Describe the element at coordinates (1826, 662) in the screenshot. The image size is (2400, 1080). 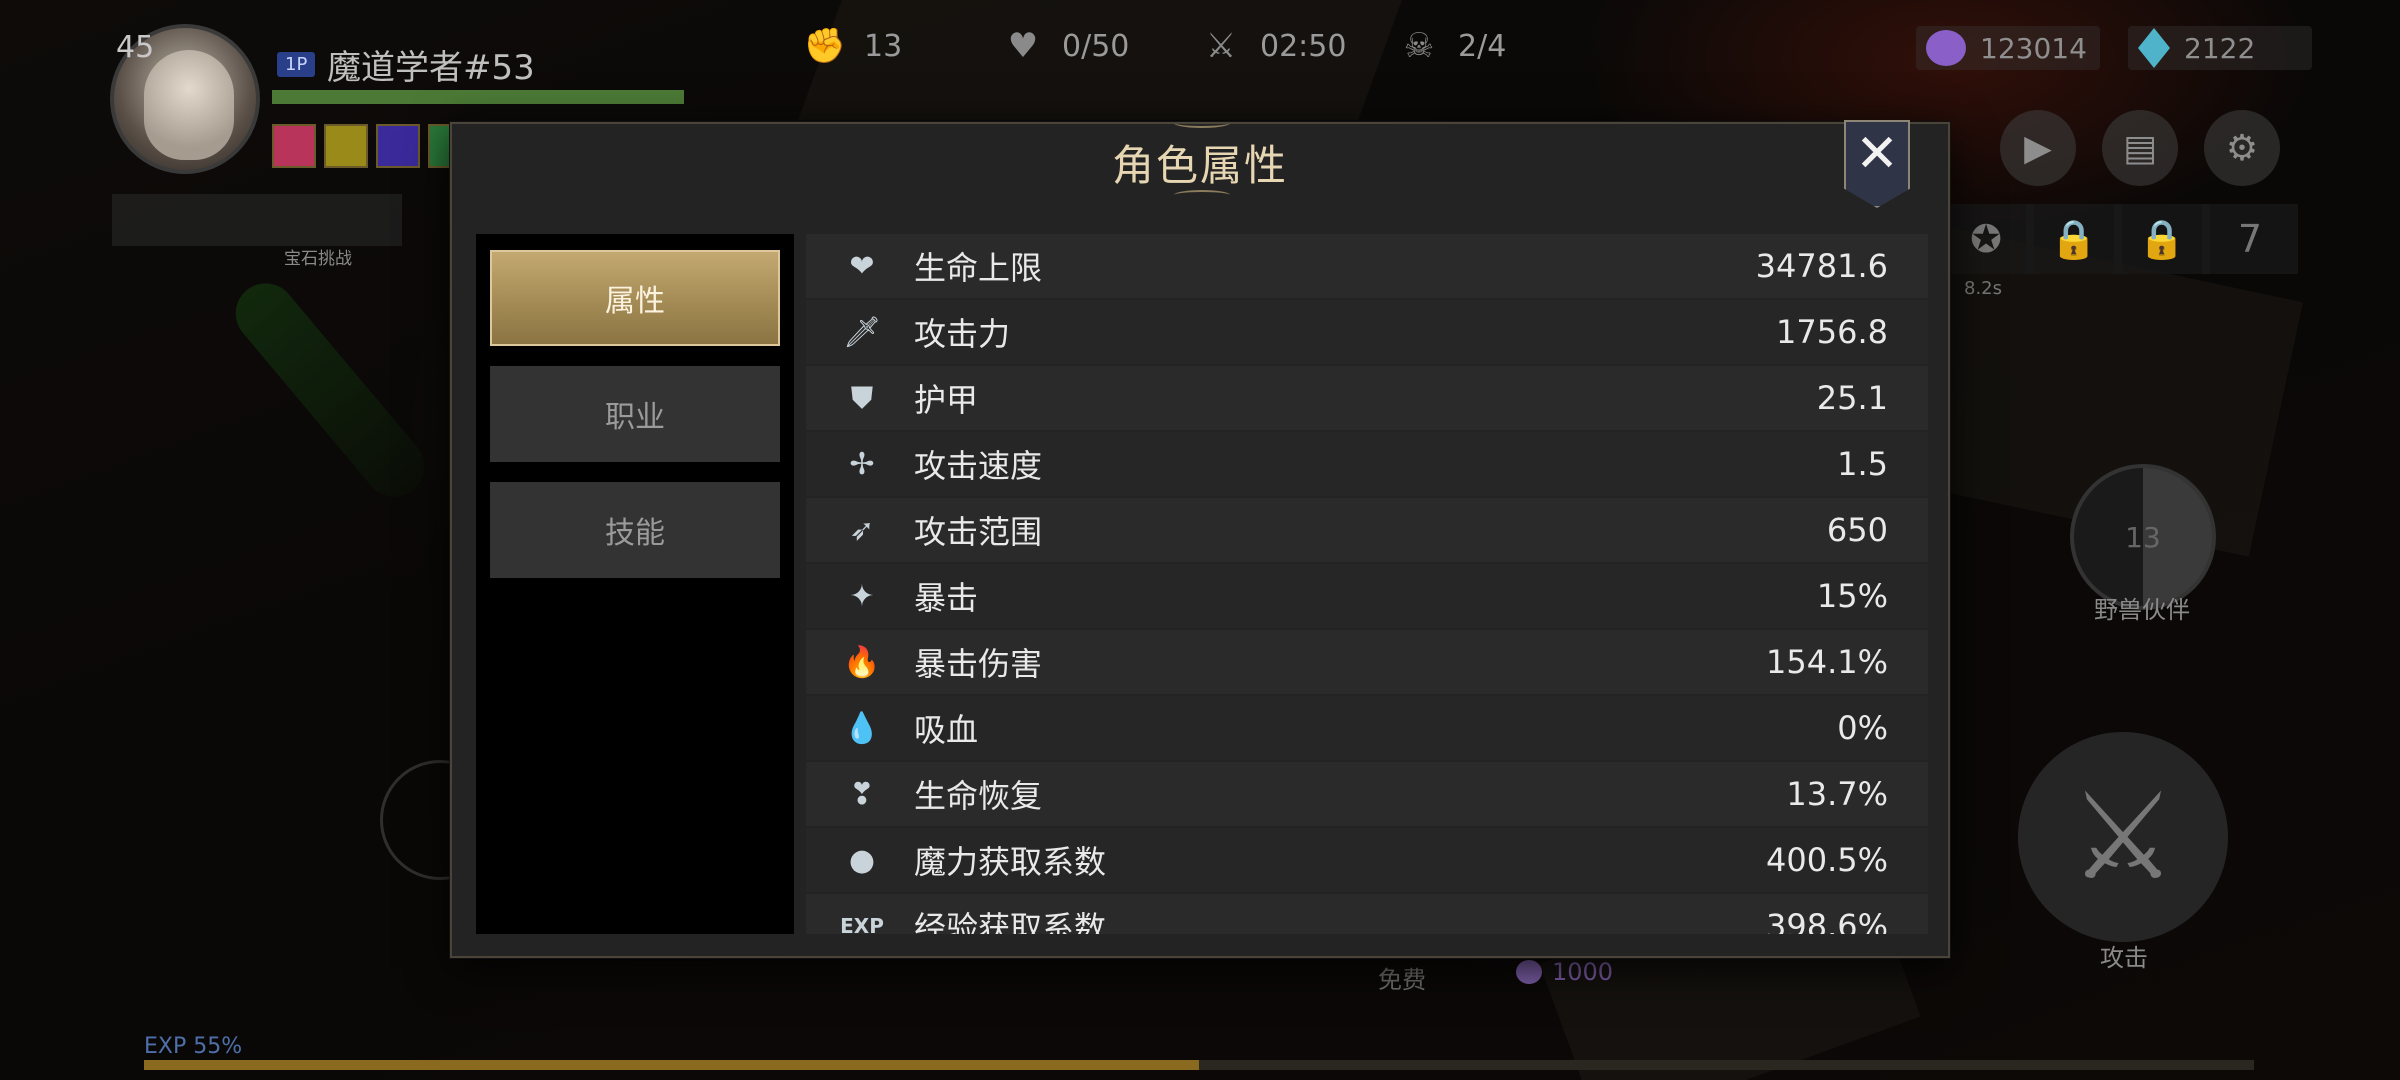
I see `attribute-value: 154.1%` at that location.